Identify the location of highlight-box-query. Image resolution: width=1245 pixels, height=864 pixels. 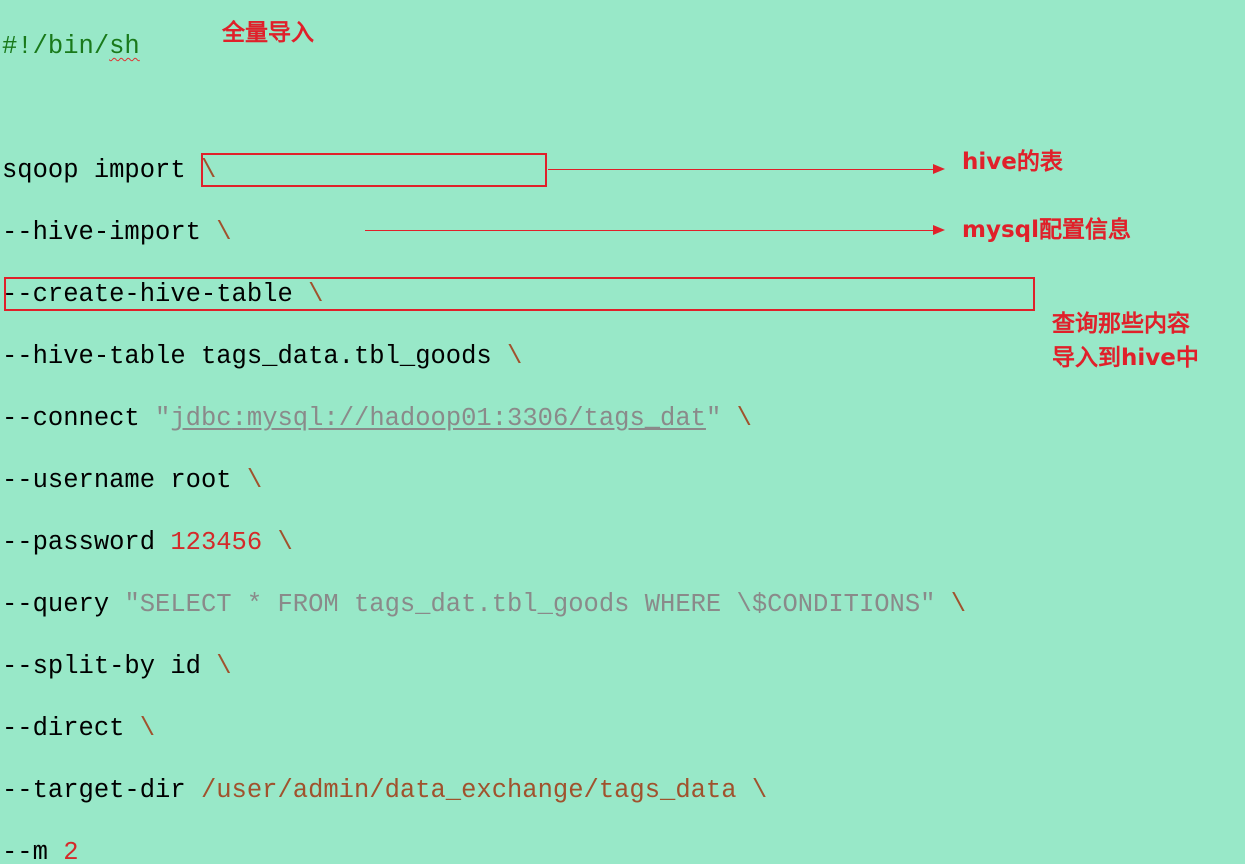
(519, 294).